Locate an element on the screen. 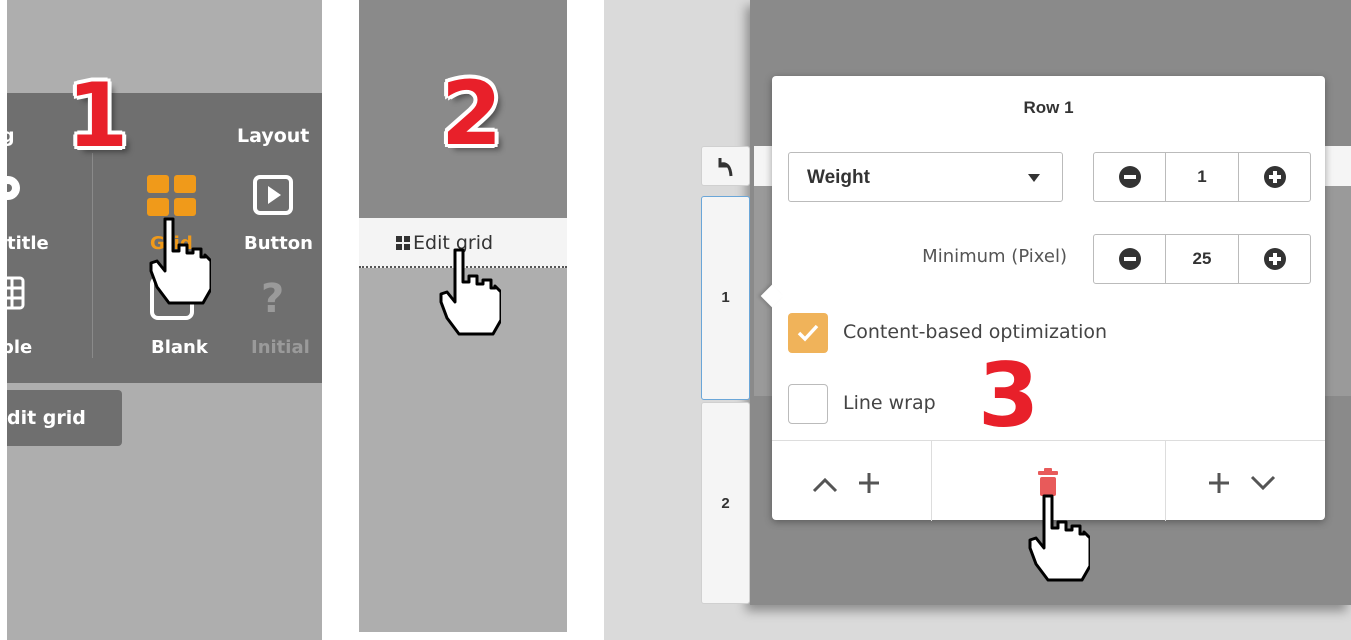 This screenshot has height=640, width=1351. row-tab-2: 2 is located at coordinates (725, 503).